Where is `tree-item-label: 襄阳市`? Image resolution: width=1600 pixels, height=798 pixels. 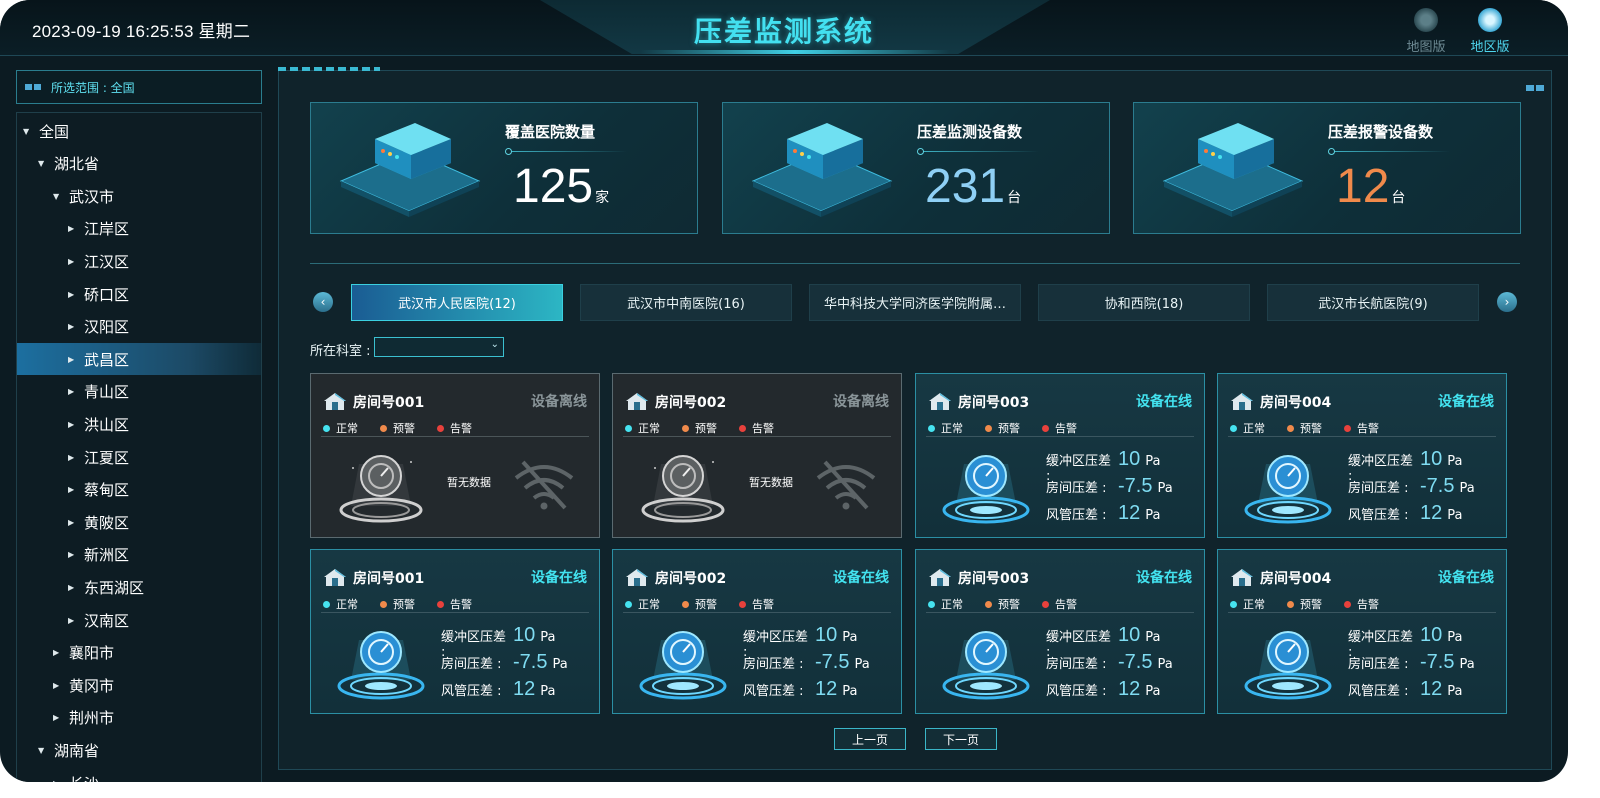 tree-item-label: 襄阳市 is located at coordinates (92, 653).